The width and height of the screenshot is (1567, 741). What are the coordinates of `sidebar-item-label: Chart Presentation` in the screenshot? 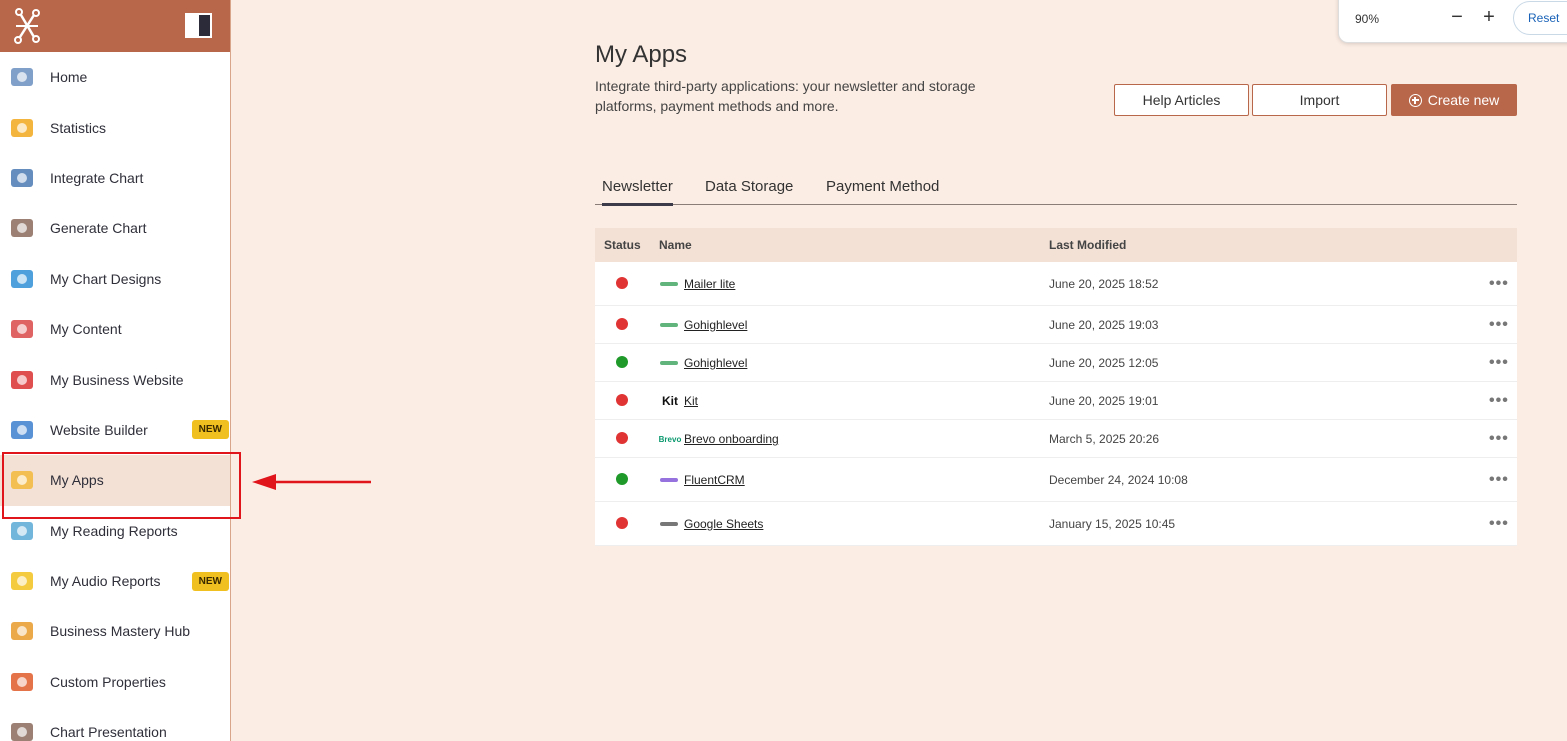 It's located at (108, 732).